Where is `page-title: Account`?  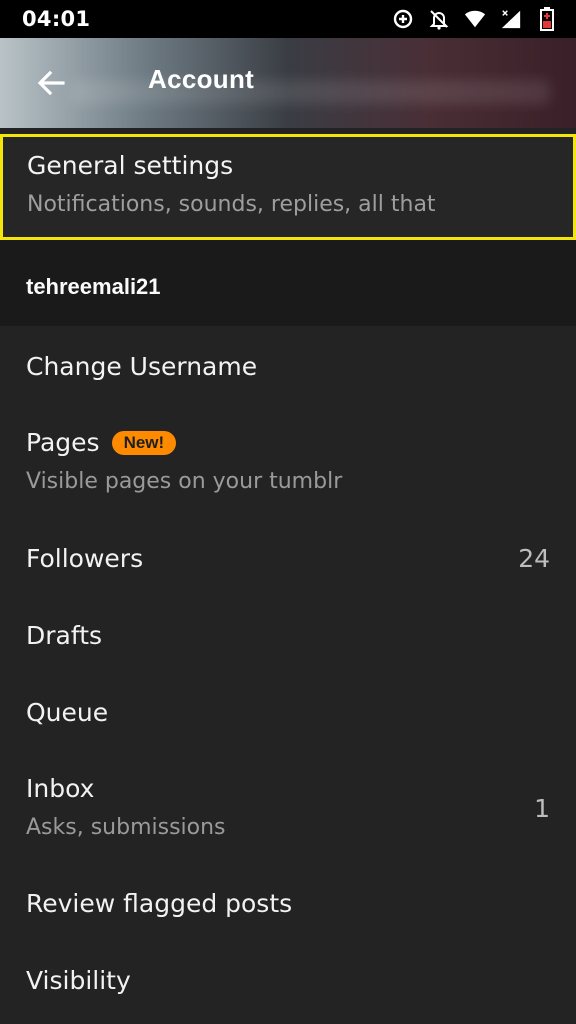 page-title: Account is located at coordinates (201, 79).